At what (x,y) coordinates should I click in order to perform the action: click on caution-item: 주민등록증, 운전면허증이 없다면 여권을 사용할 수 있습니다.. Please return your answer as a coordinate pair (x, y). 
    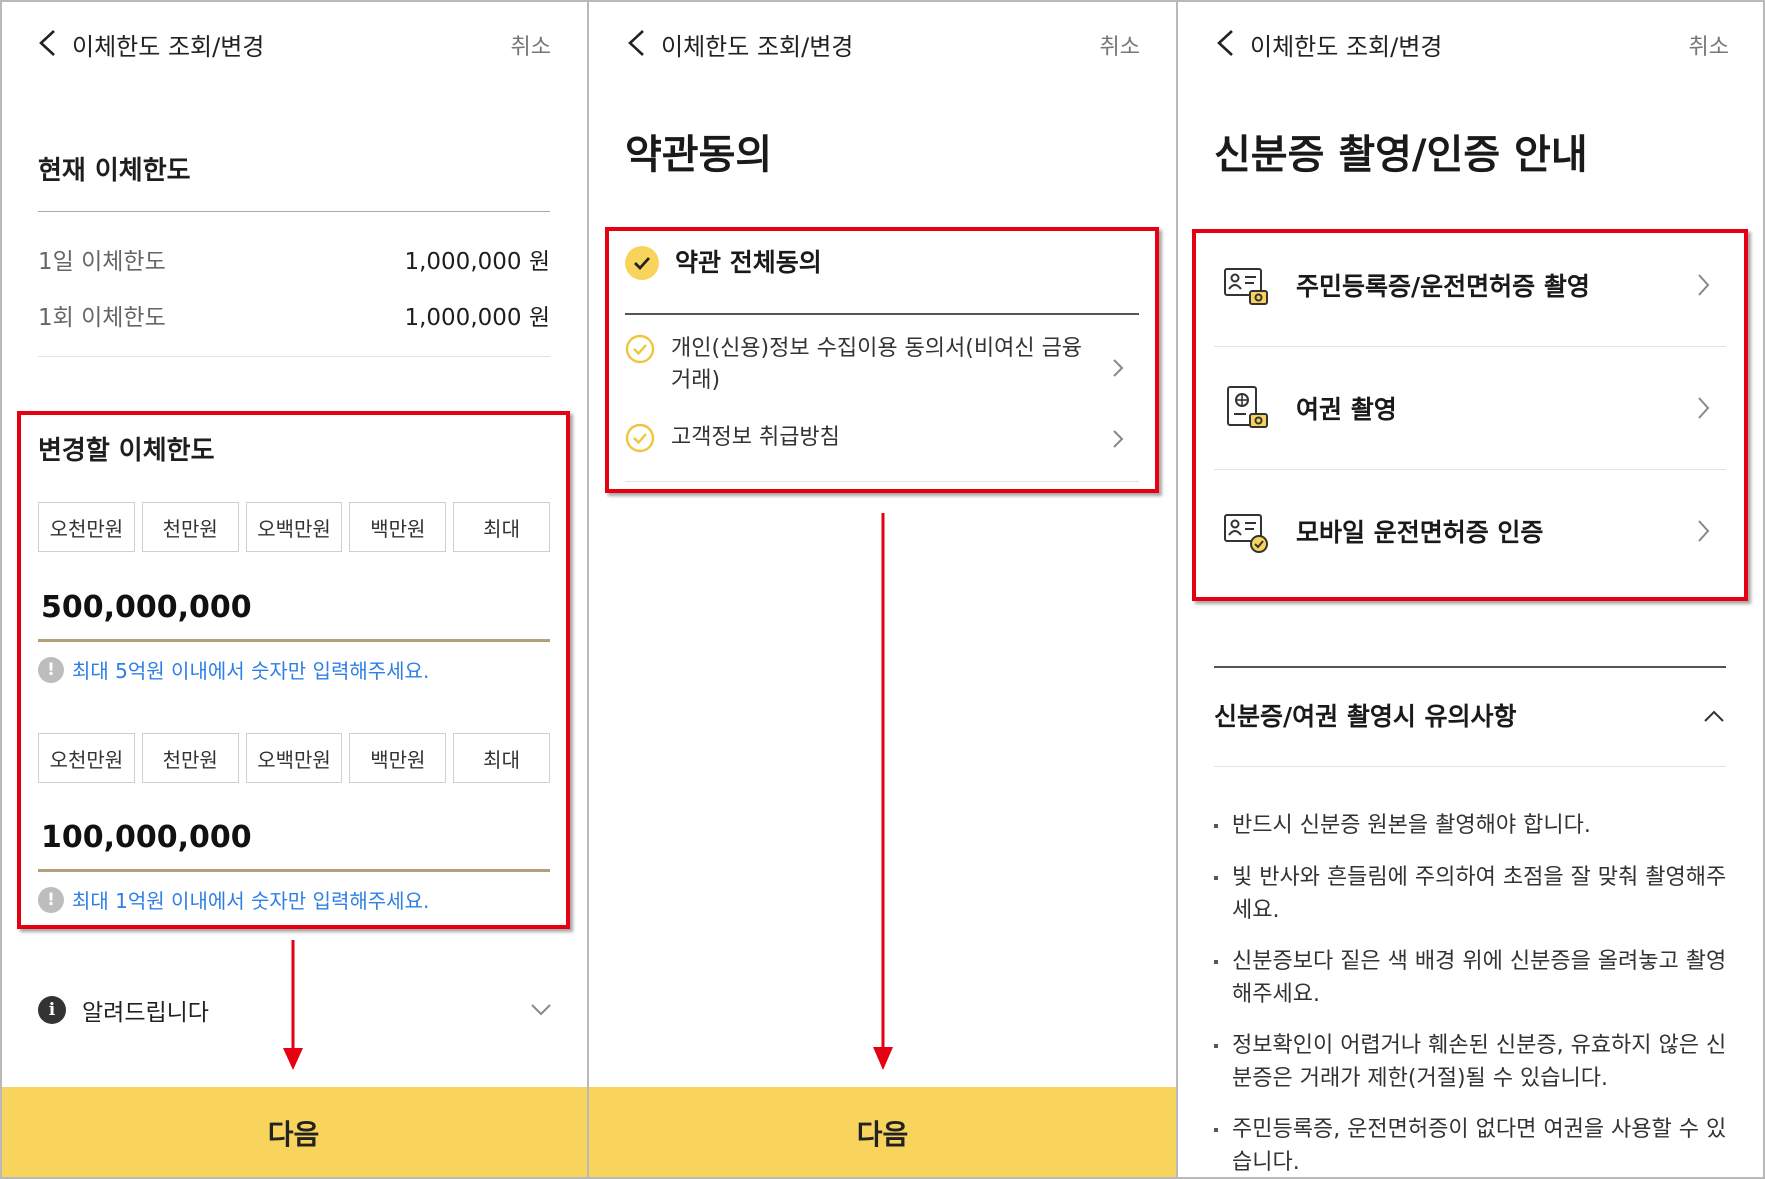
    Looking at the image, I should click on (1471, 1146).